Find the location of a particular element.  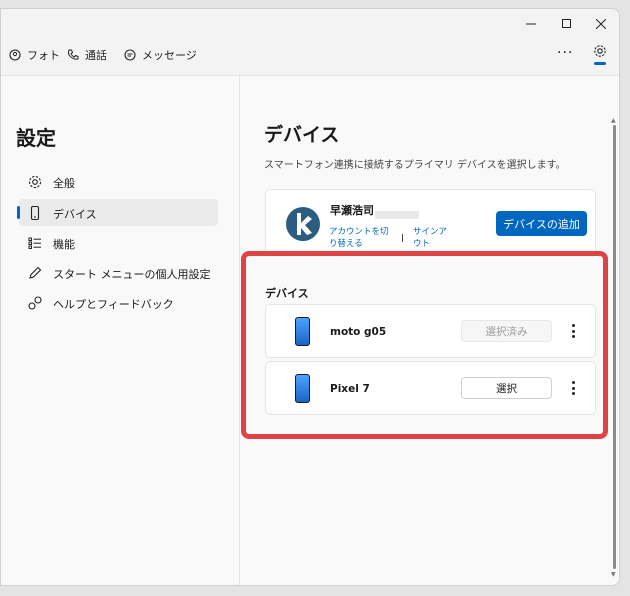

photo-icon is located at coordinates (15, 55).